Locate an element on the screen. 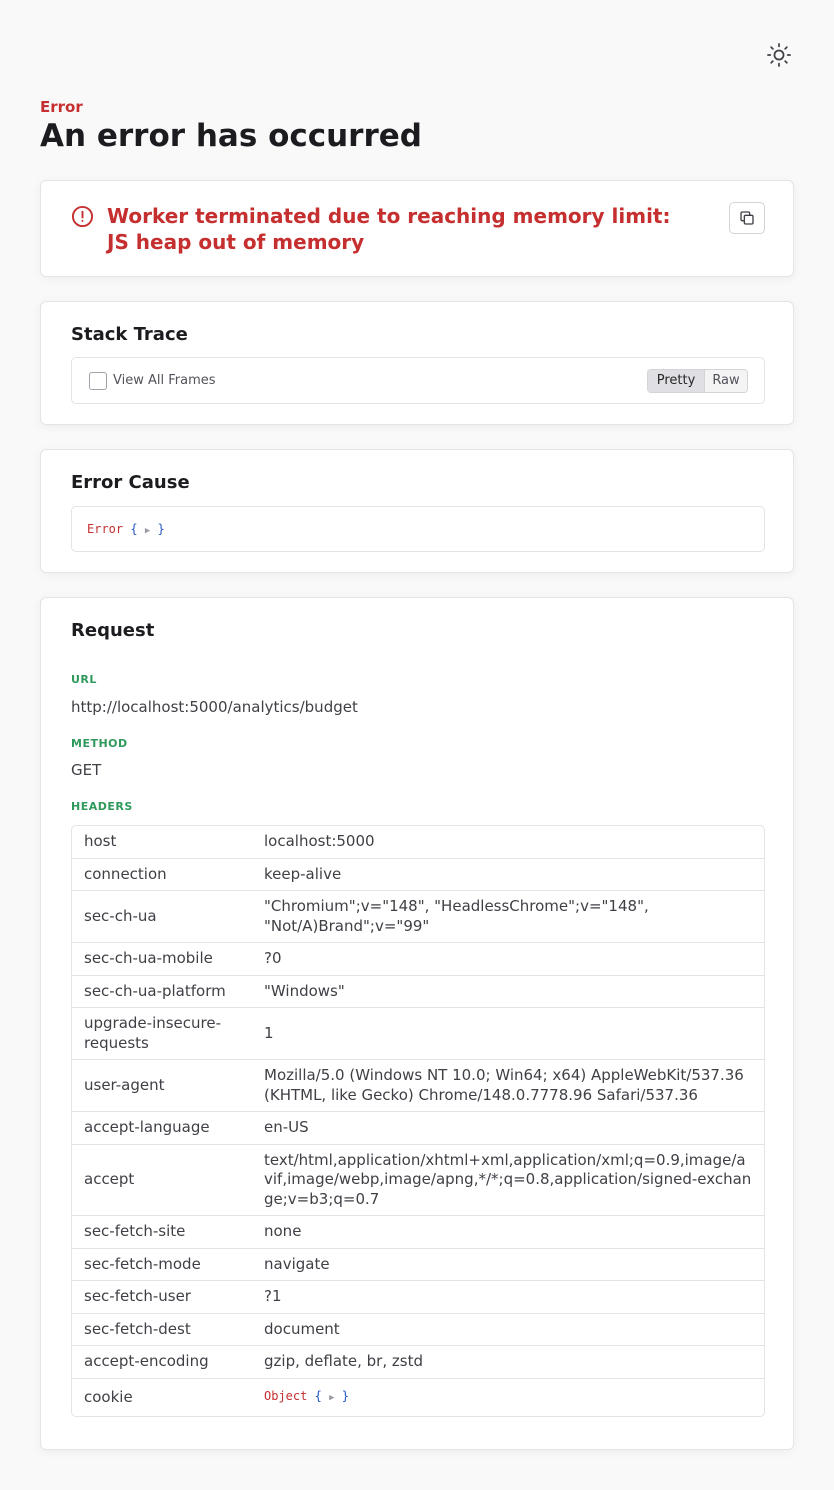  header-row: sec-fetch-user ?1 is located at coordinates (418, 1297).